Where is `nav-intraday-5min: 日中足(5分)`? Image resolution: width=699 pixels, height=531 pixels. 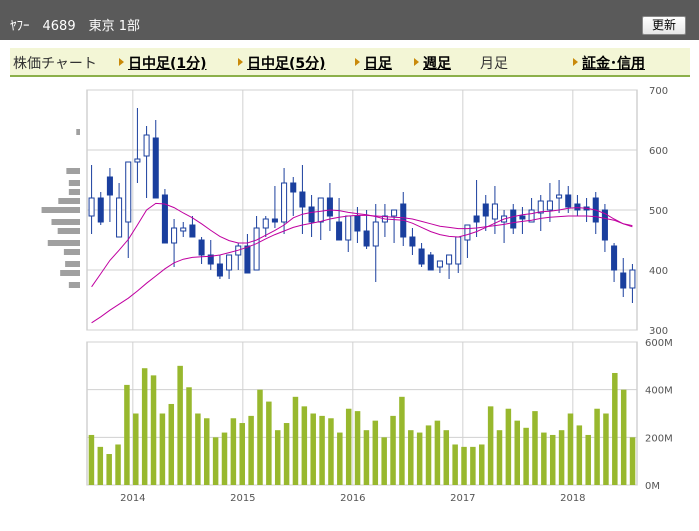 nav-intraday-5min: 日中足(5分) is located at coordinates (286, 63).